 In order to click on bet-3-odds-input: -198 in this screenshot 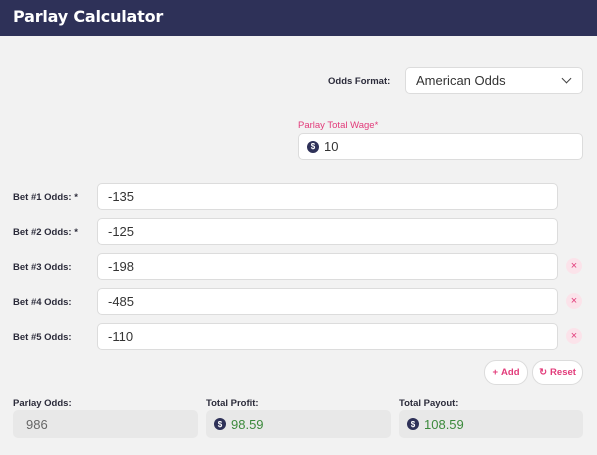, I will do `click(327, 266)`.